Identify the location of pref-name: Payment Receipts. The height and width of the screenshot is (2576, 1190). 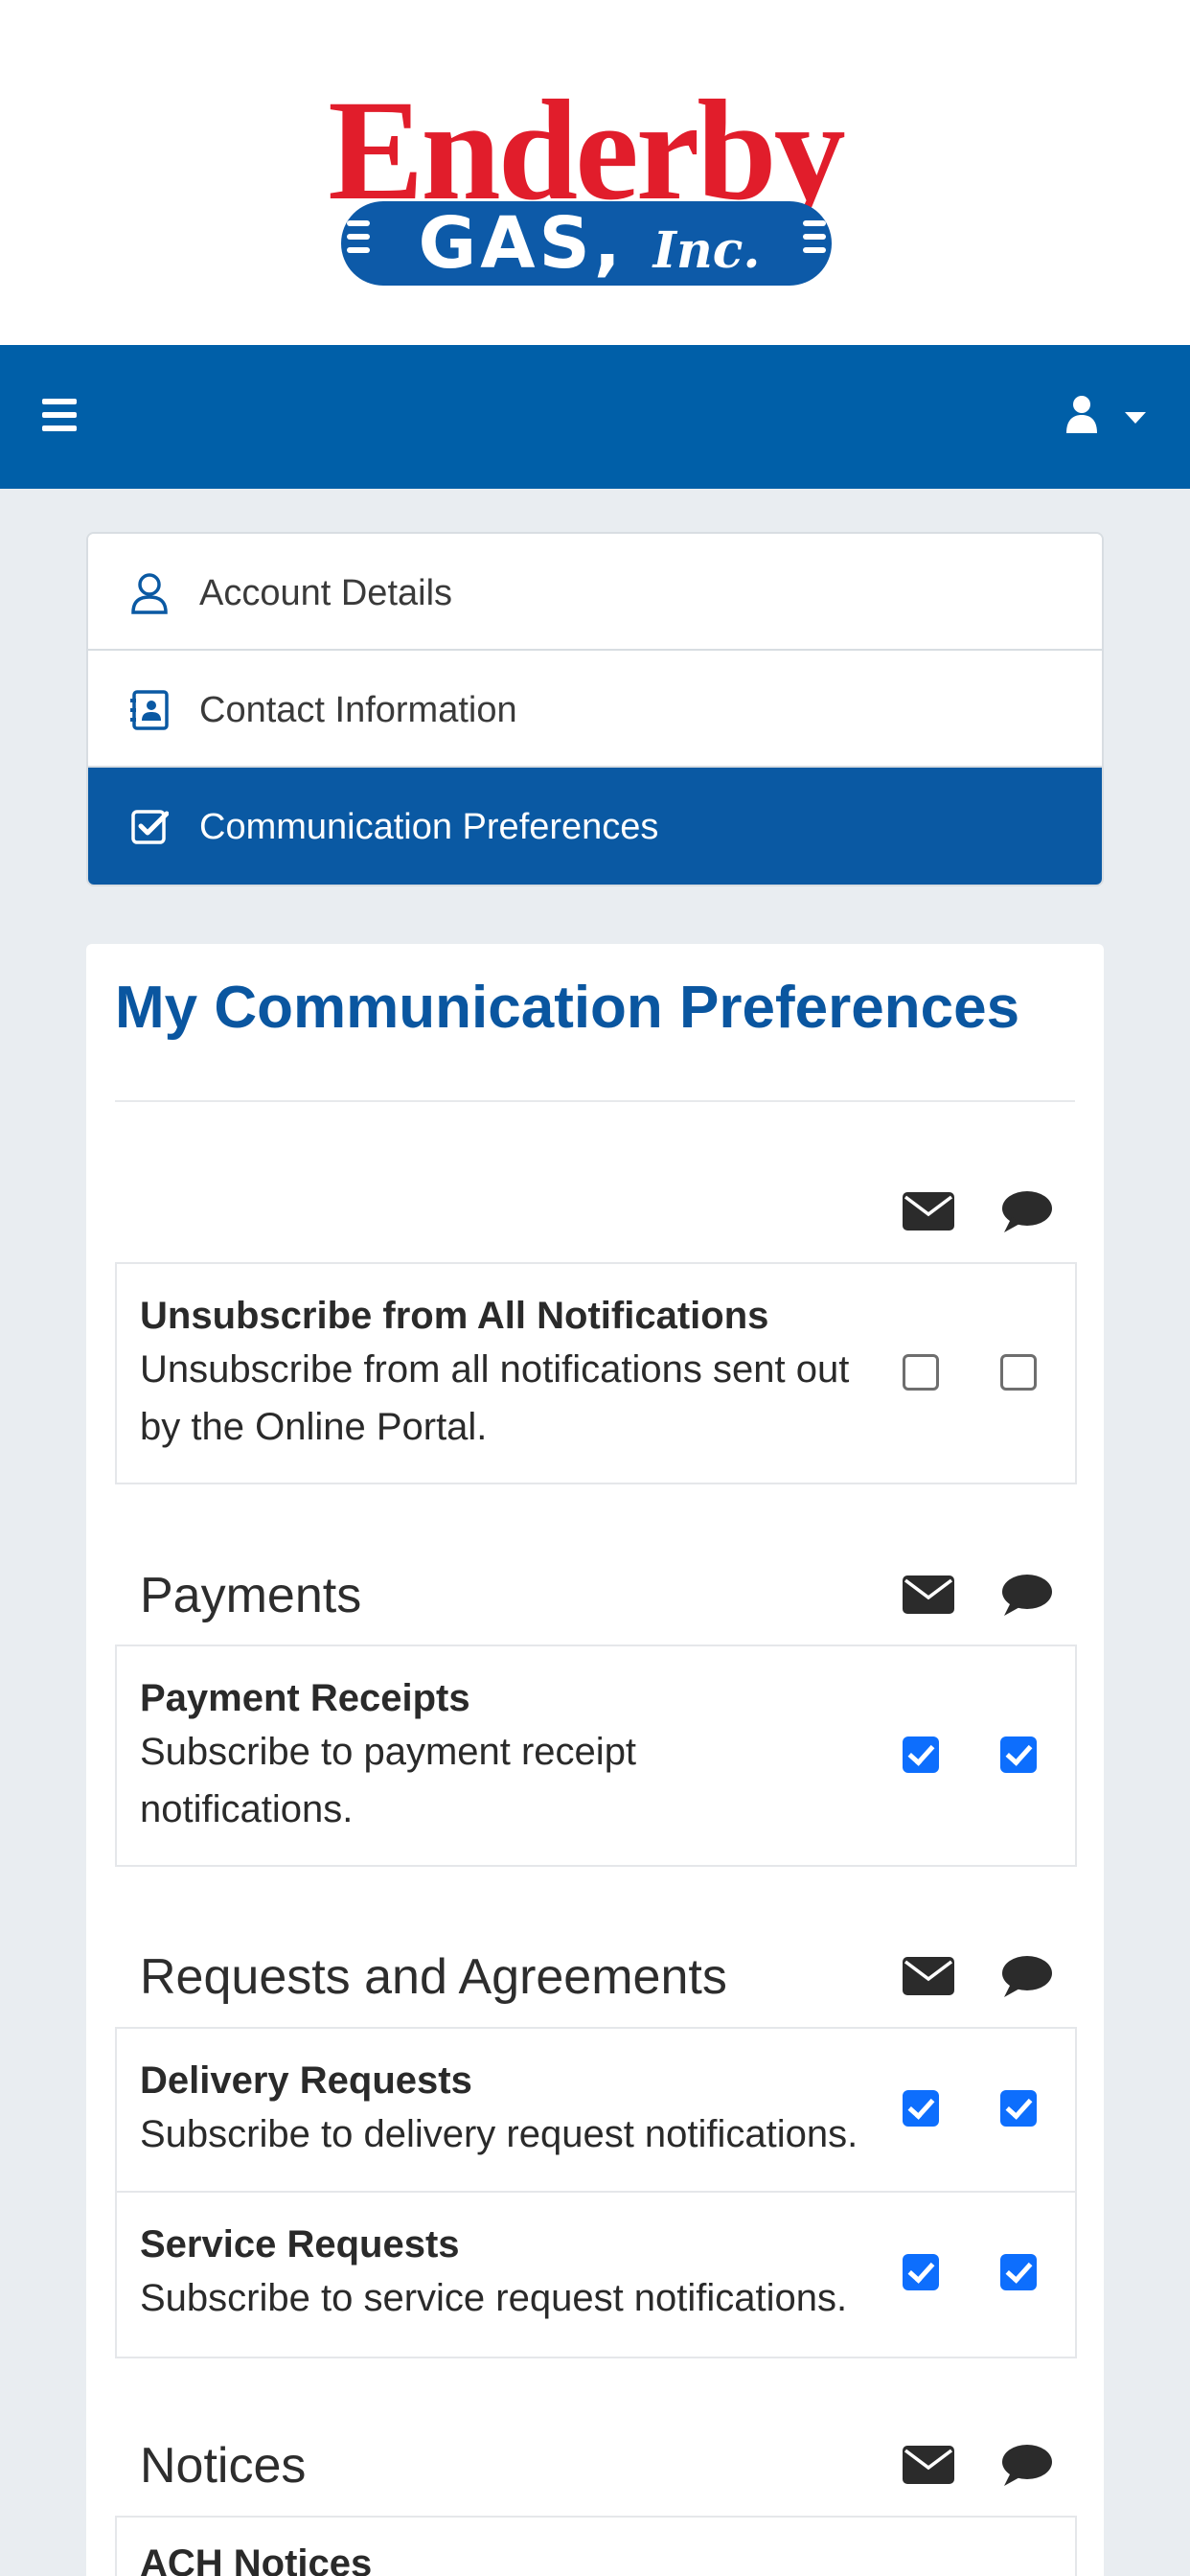
(305, 1698).